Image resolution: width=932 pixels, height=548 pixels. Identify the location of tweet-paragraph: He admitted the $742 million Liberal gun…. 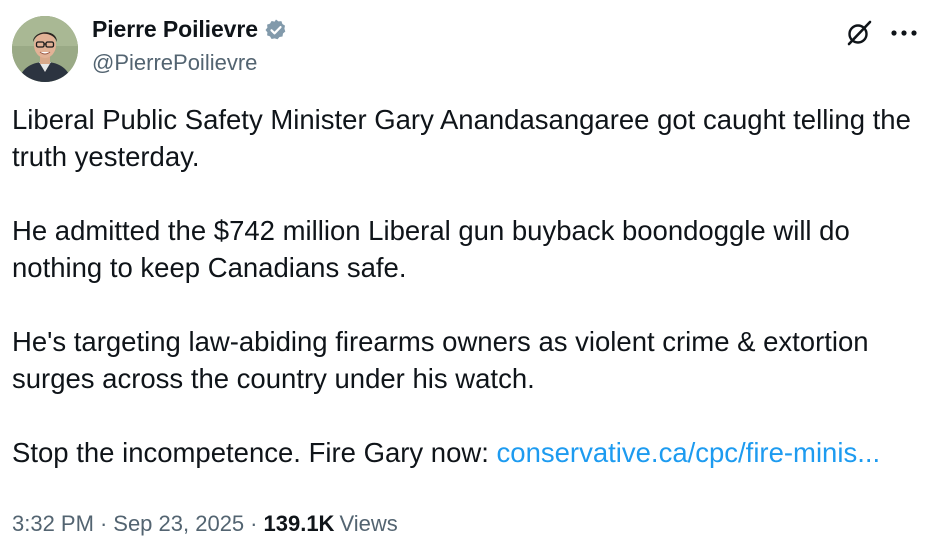
(431, 249).